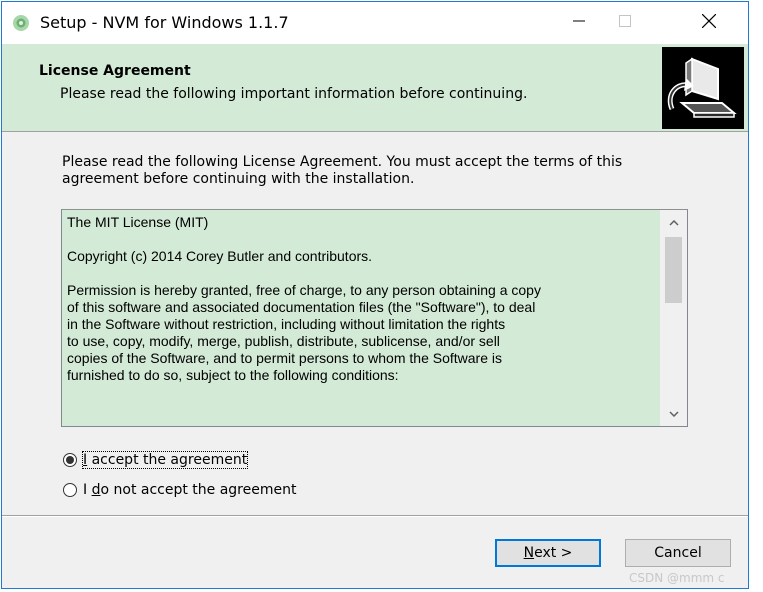 This screenshot has height=592, width=763. What do you see at coordinates (70, 490) in the screenshot?
I see `decline-radio` at bounding box center [70, 490].